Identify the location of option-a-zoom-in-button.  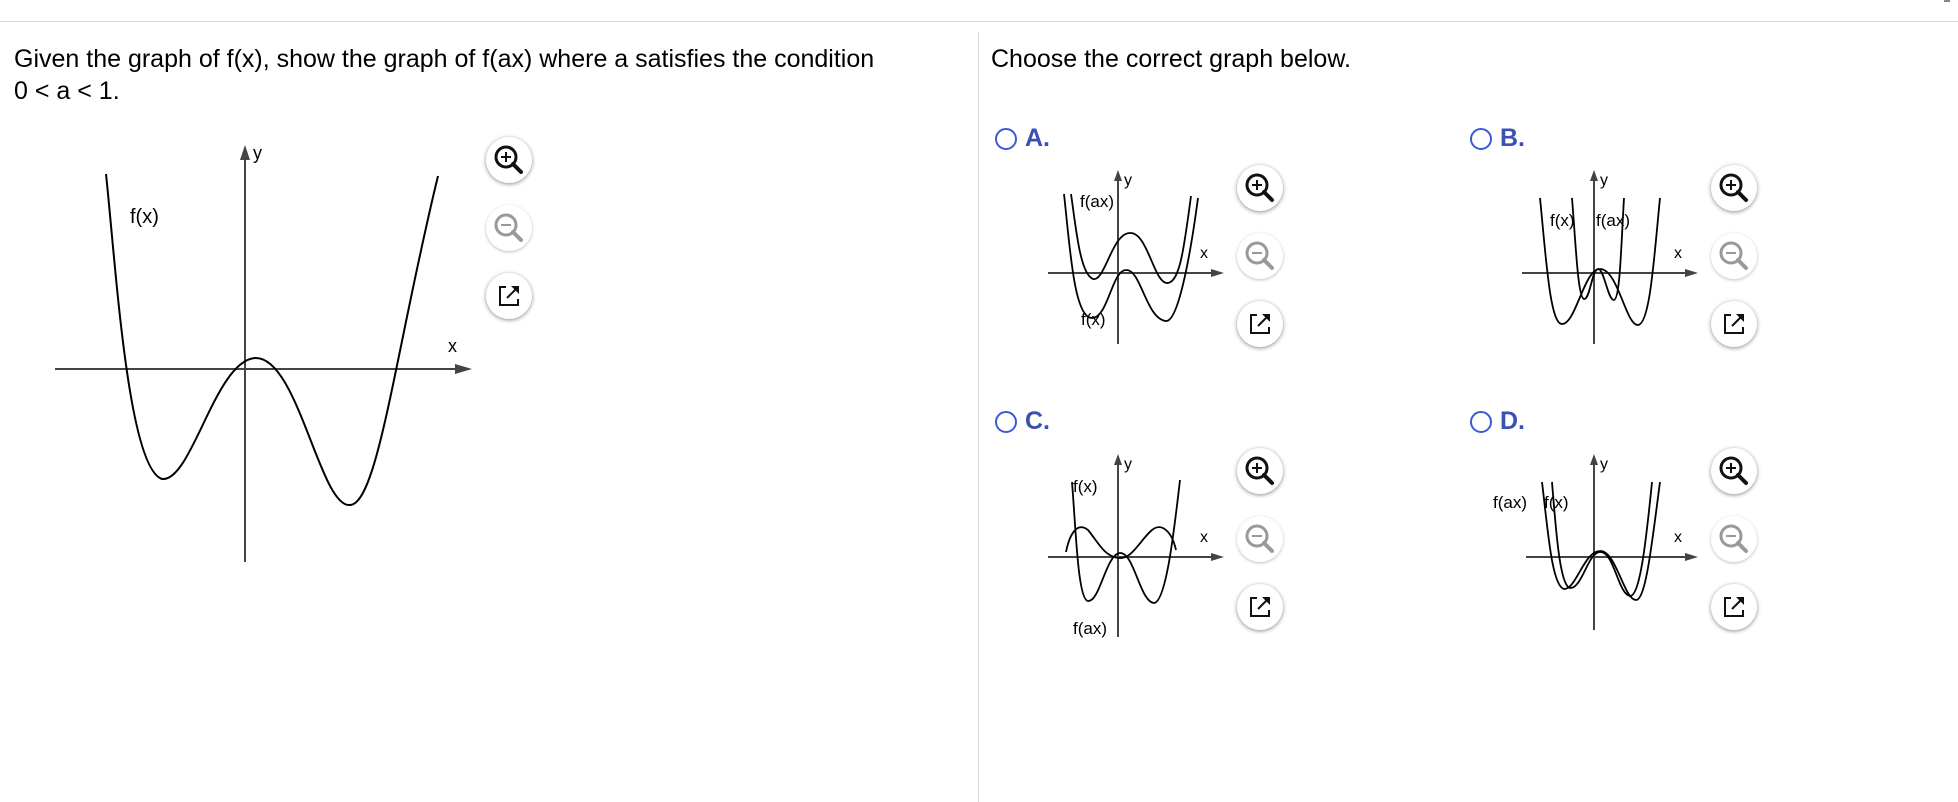
(1260, 188).